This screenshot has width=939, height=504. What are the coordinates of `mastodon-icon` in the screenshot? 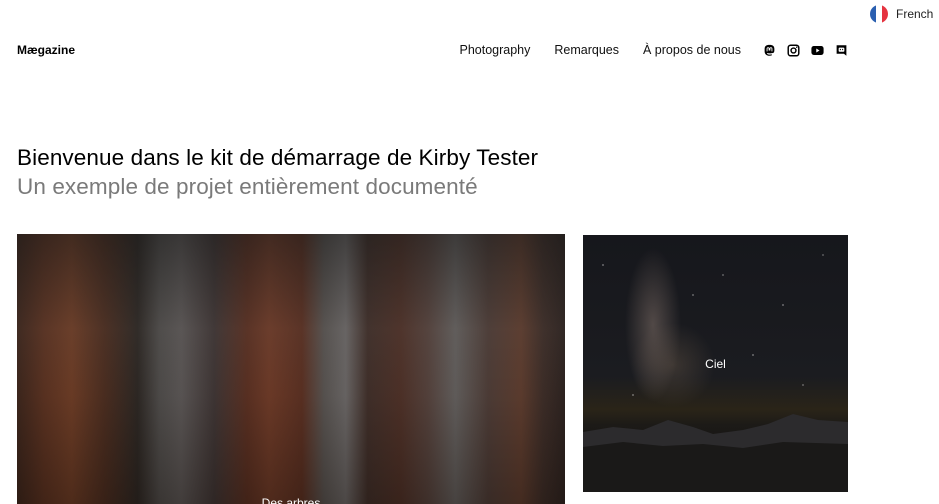 It's located at (769, 50).